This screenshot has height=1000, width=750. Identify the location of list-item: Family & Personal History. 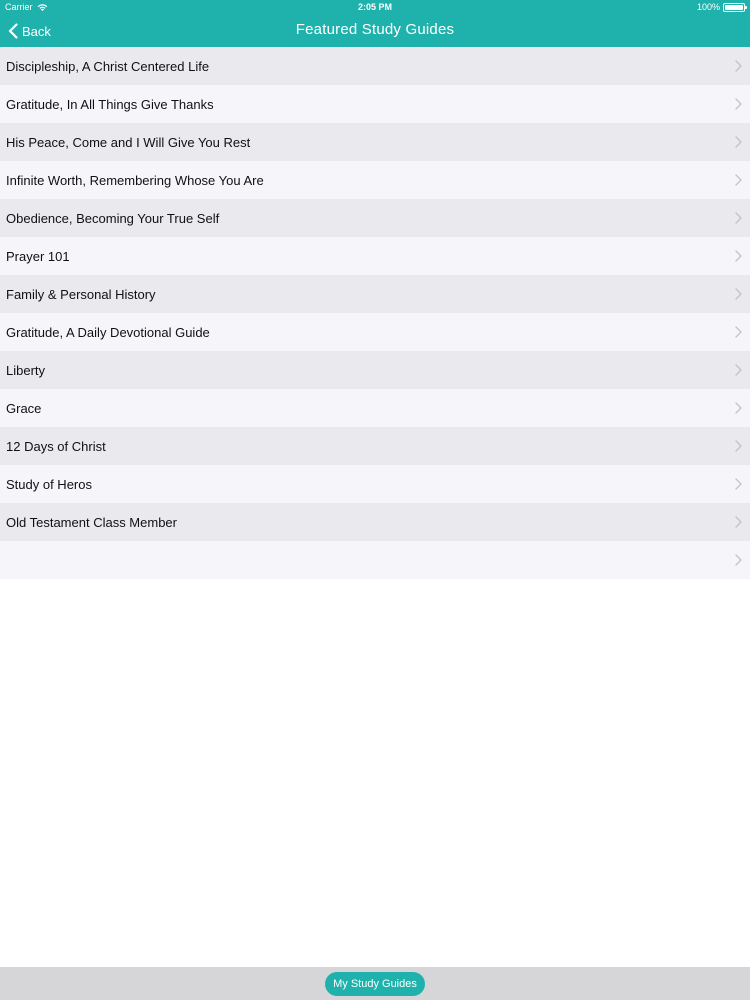
(375, 294).